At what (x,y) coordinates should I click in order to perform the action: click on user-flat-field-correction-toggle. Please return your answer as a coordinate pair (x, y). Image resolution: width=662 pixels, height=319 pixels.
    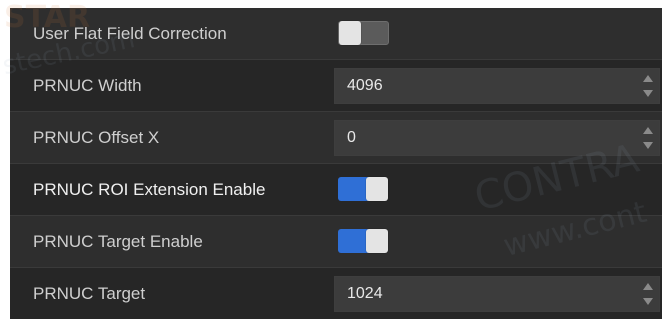
    Looking at the image, I should click on (363, 33).